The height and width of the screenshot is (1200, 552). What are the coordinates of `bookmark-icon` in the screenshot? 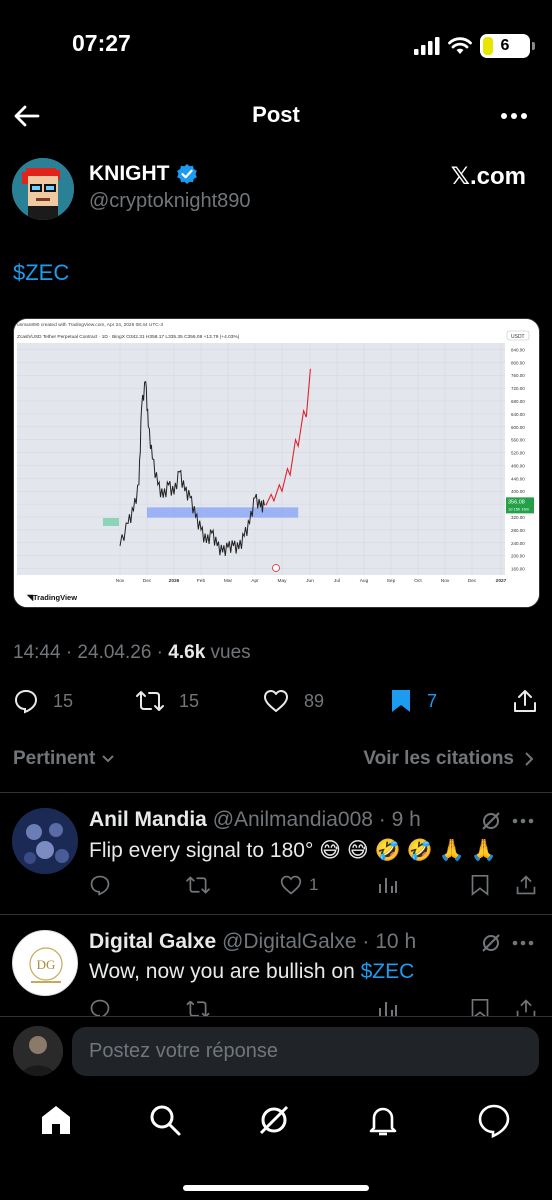 It's located at (480, 885).